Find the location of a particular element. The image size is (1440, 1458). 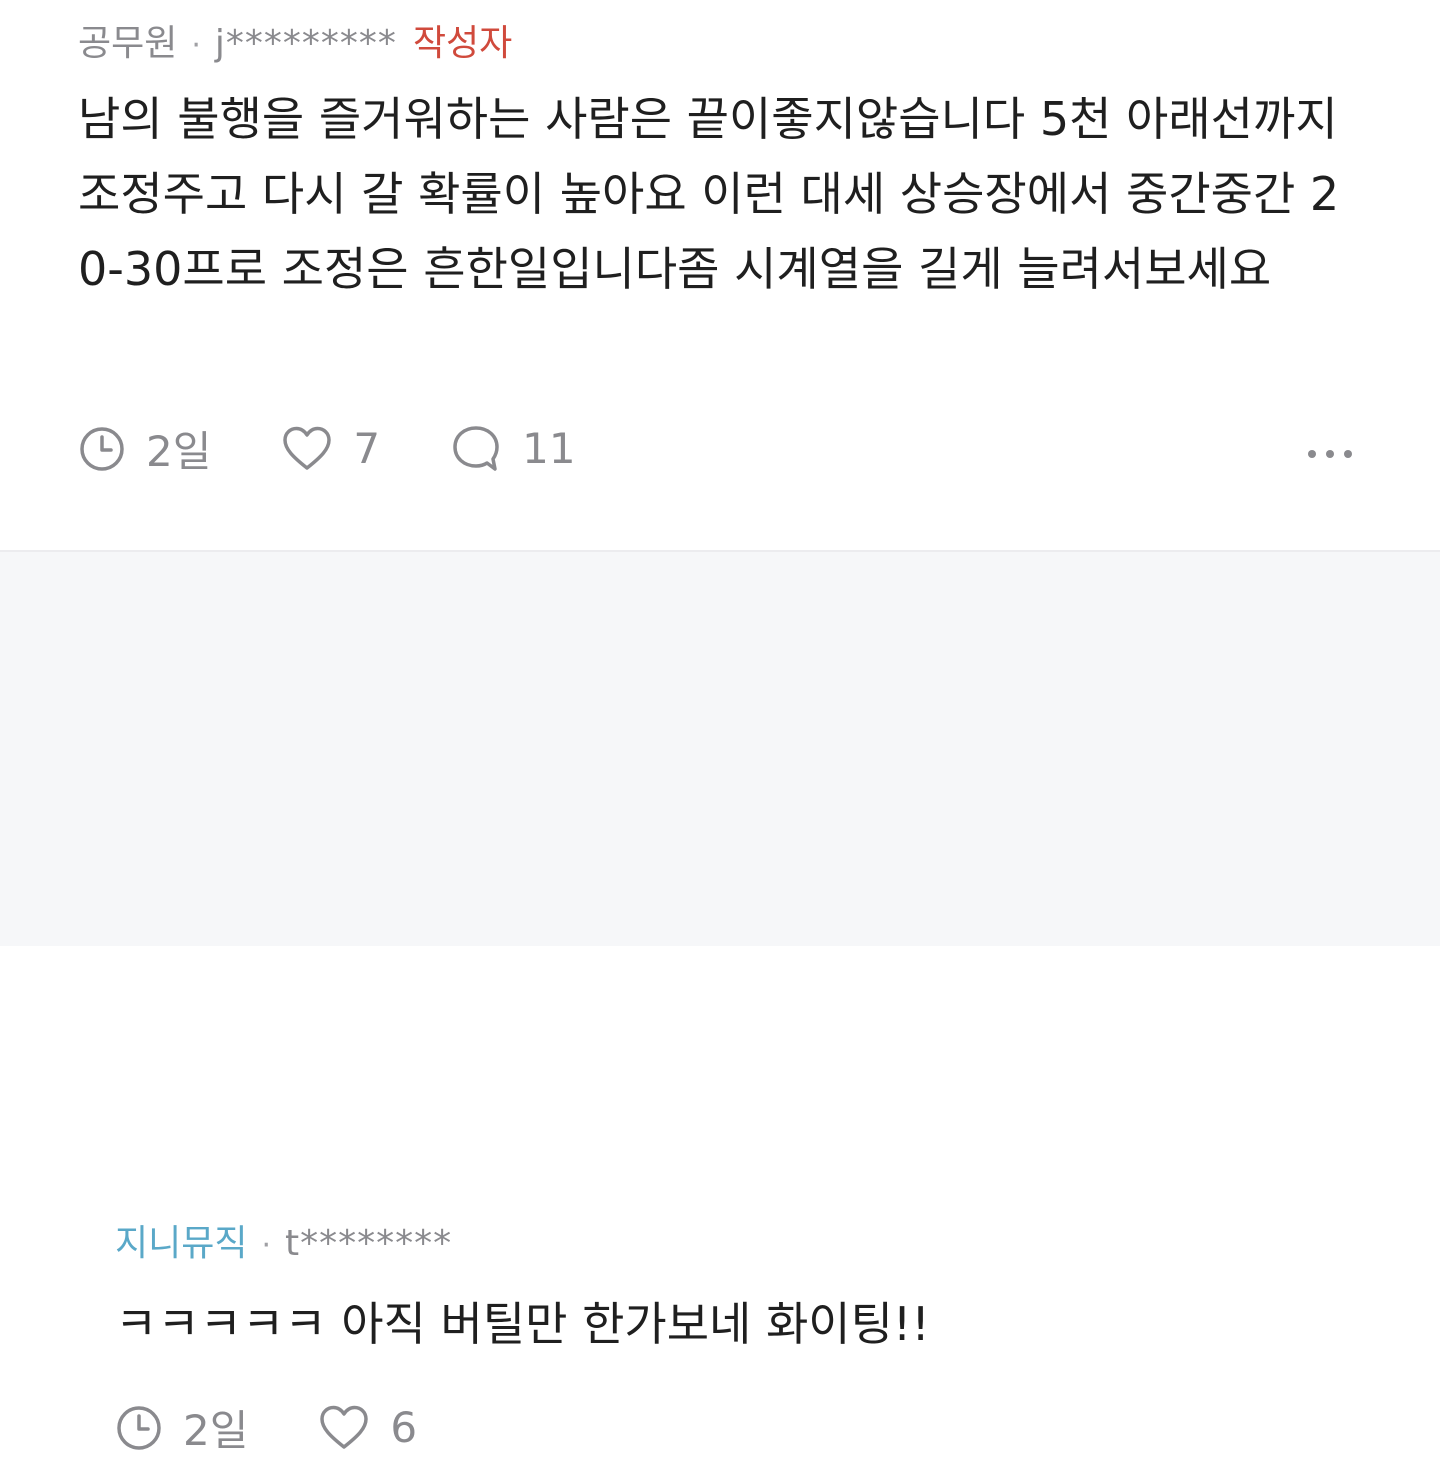

comment-time: 2일 is located at coordinates (144, 448).